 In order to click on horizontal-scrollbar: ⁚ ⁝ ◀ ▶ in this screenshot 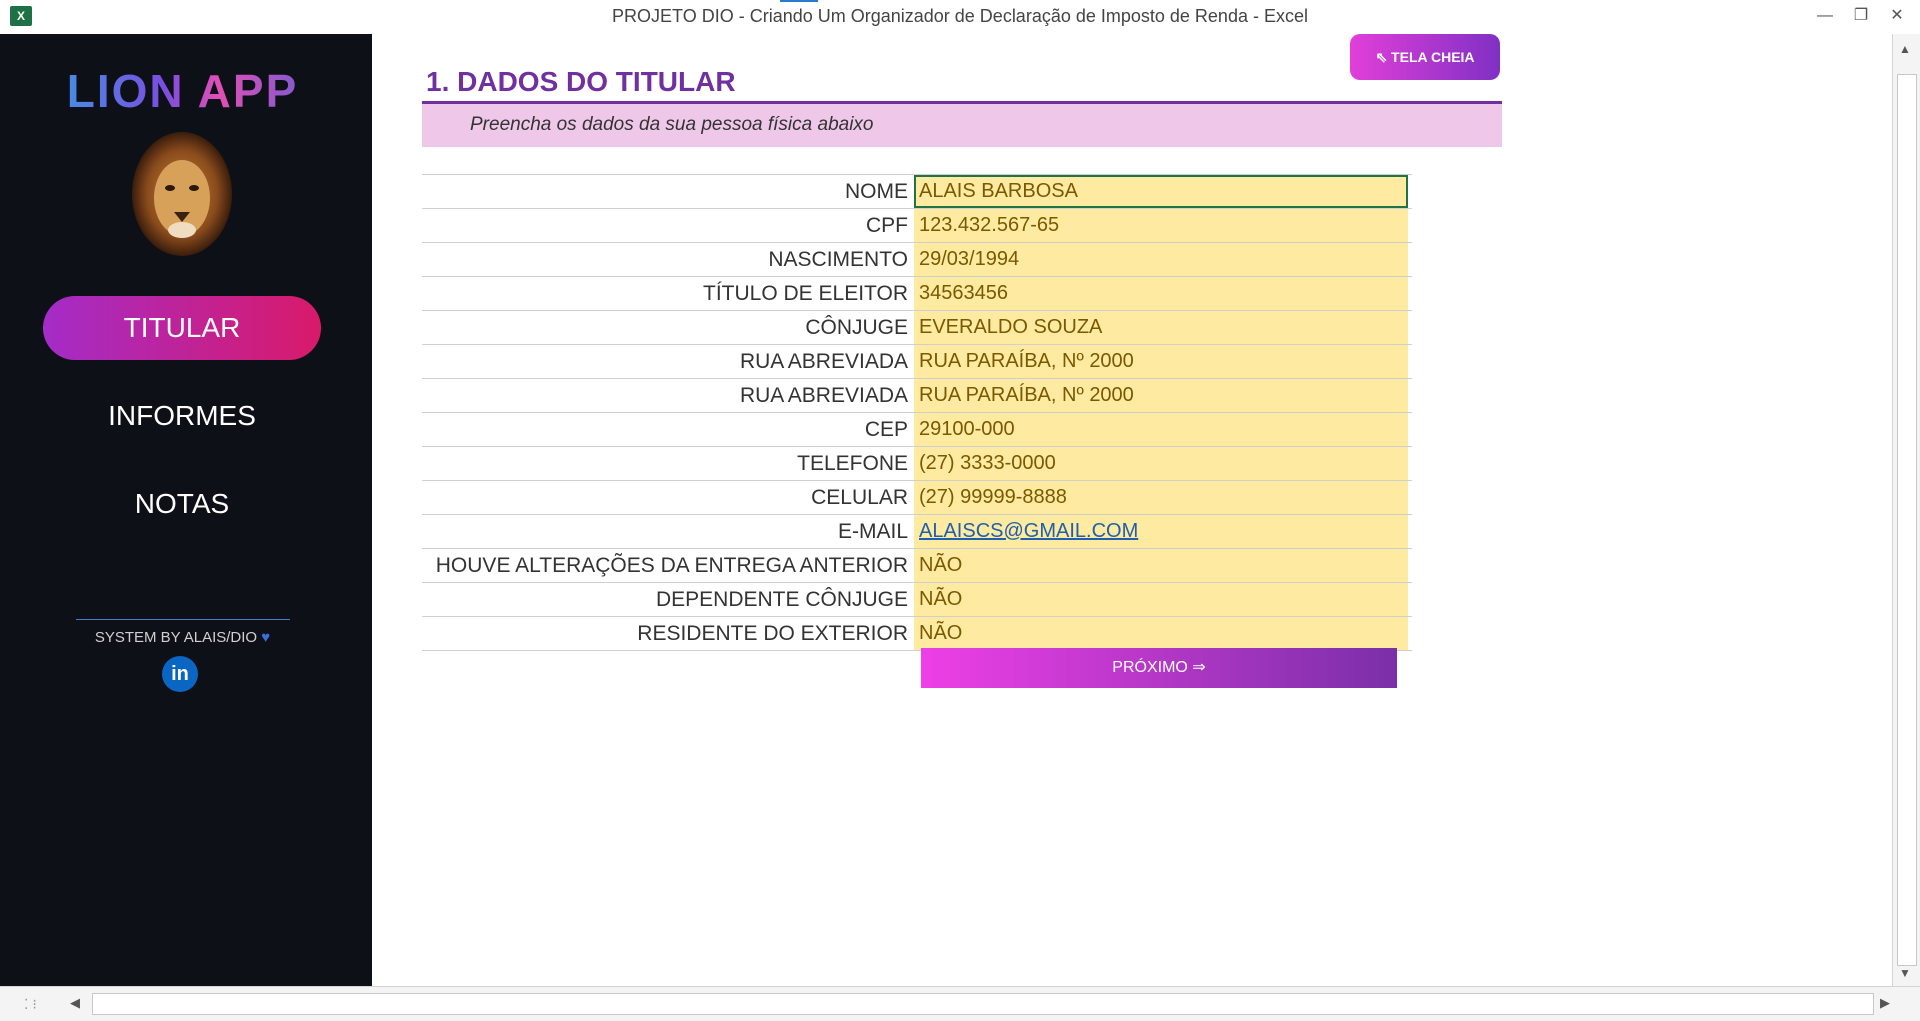, I will do `click(960, 1003)`.